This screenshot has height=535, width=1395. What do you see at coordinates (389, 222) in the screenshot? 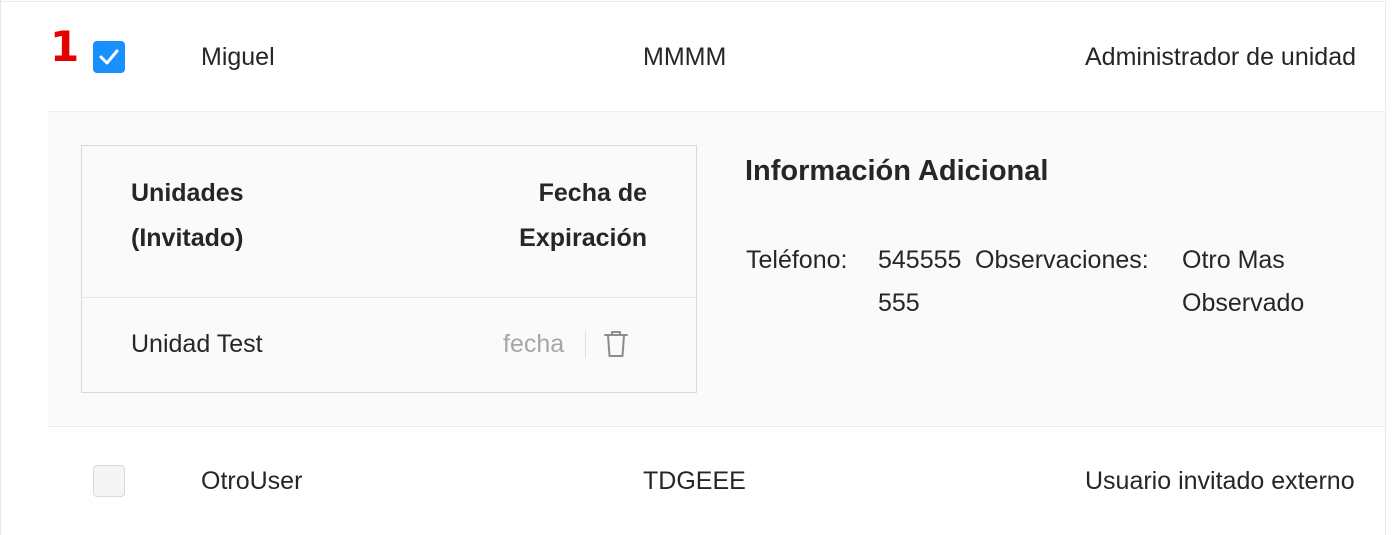
I see `guest-units-table-header: Unidades (Invitado) Fecha de Expiración` at bounding box center [389, 222].